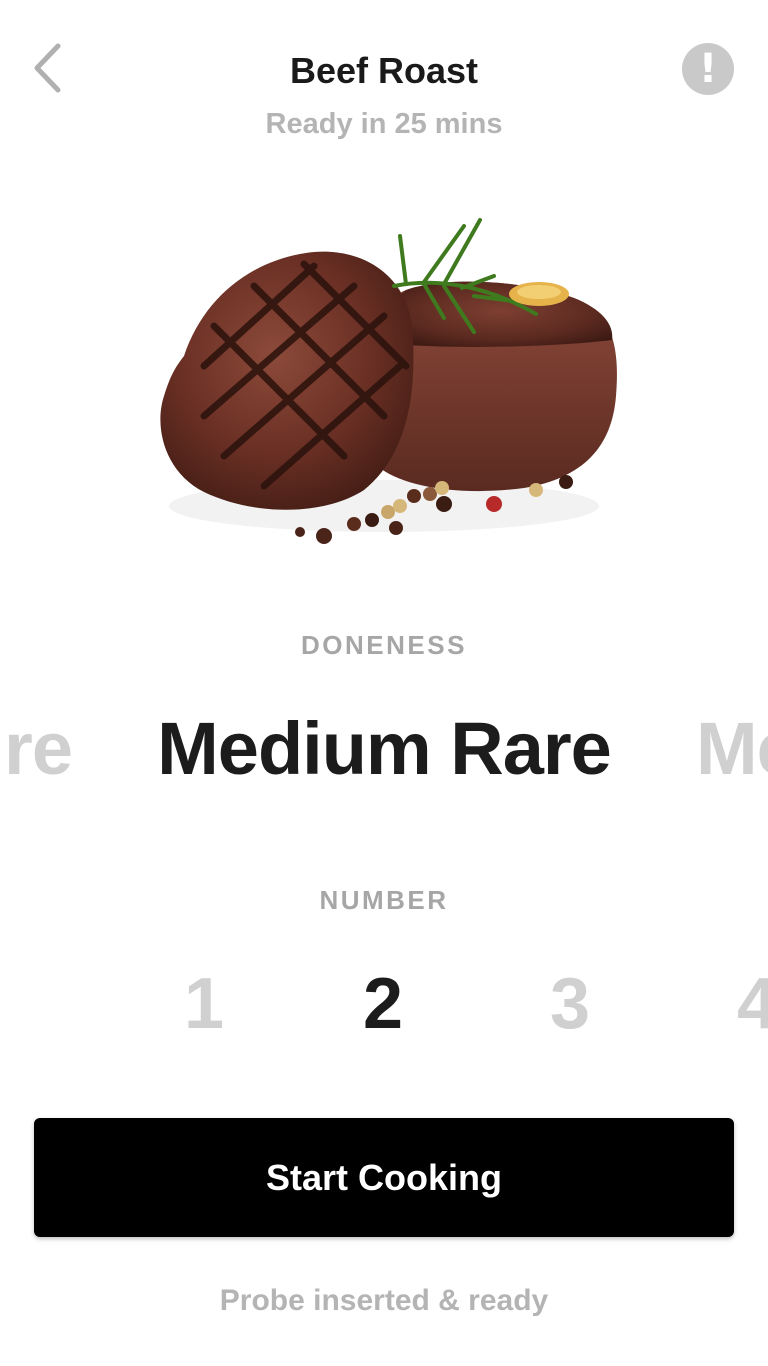  Describe the element at coordinates (384, 748) in the screenshot. I see `doneness-option-selected: Medium Rare` at that location.